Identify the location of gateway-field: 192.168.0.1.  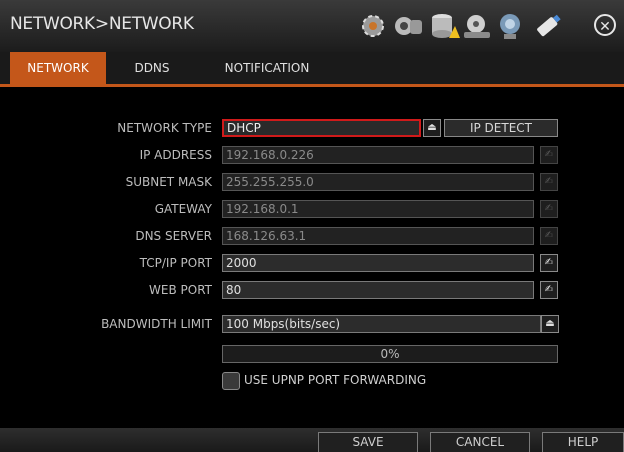
(378, 209).